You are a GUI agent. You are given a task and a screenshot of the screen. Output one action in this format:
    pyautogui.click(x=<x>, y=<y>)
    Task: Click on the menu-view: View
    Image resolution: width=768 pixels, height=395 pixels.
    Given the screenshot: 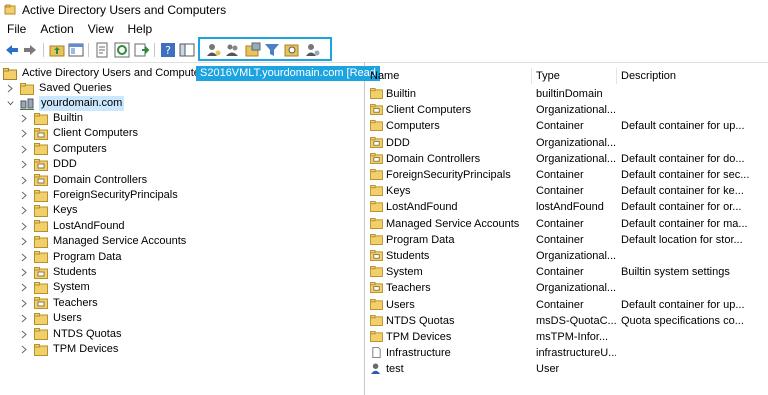 What is the action you would take?
    pyautogui.click(x=101, y=29)
    